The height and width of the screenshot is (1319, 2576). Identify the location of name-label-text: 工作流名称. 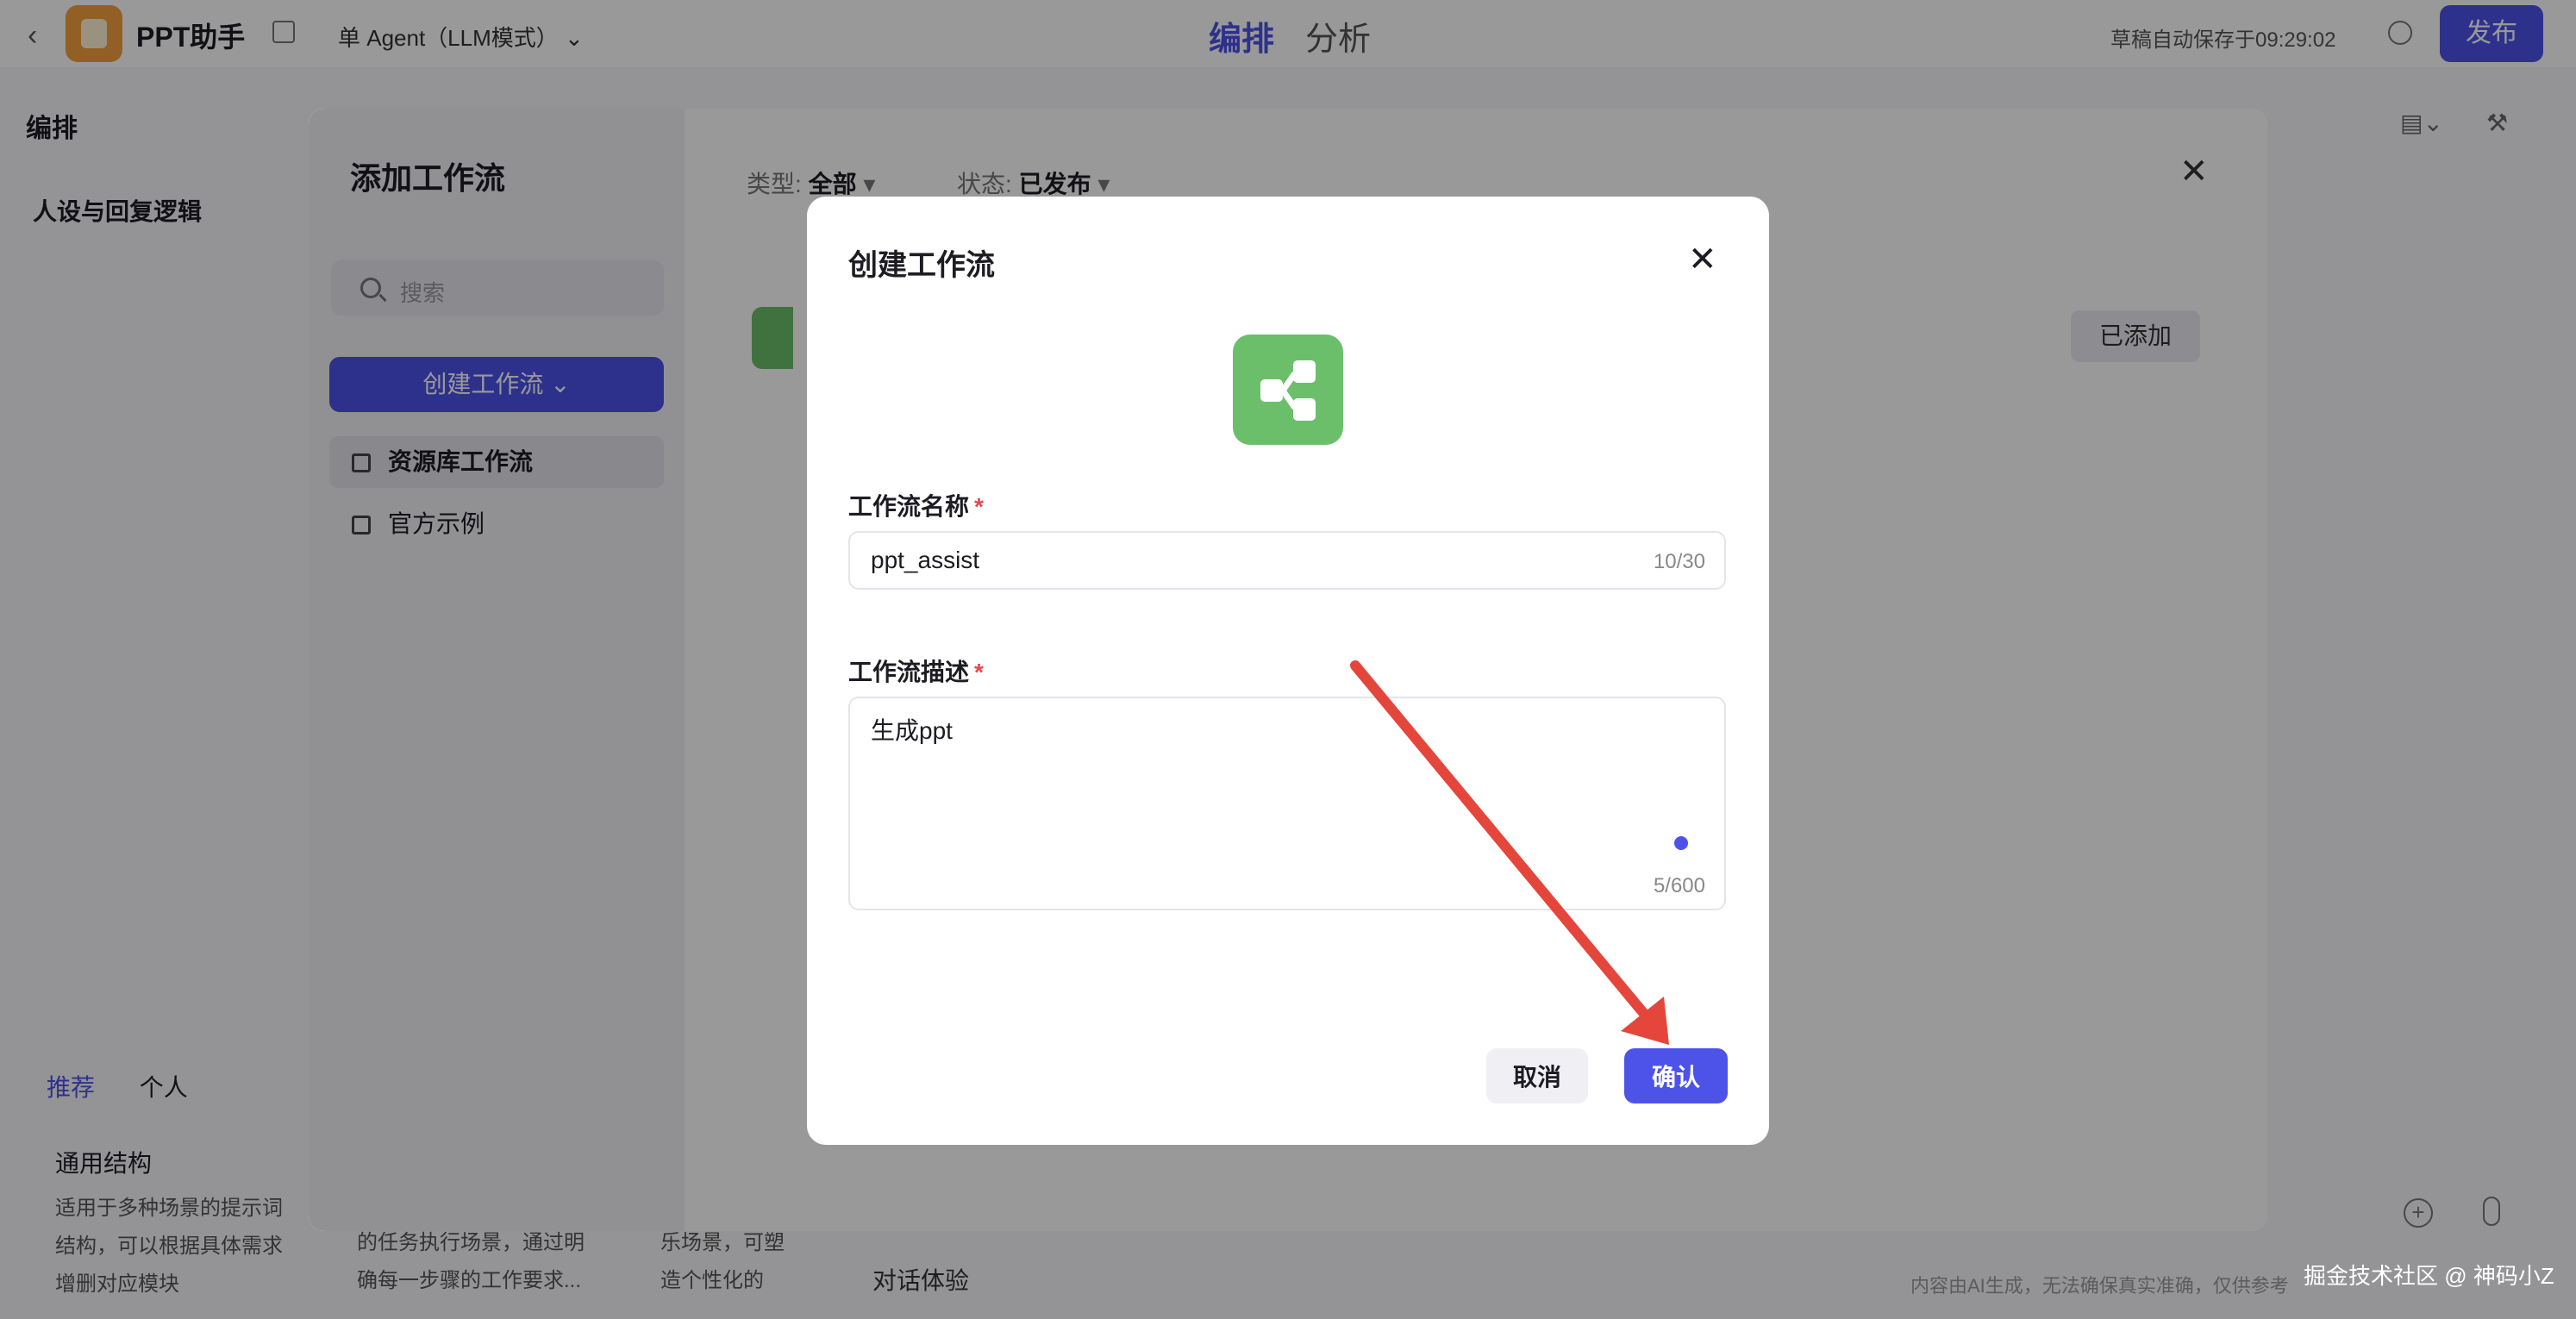
(909, 506).